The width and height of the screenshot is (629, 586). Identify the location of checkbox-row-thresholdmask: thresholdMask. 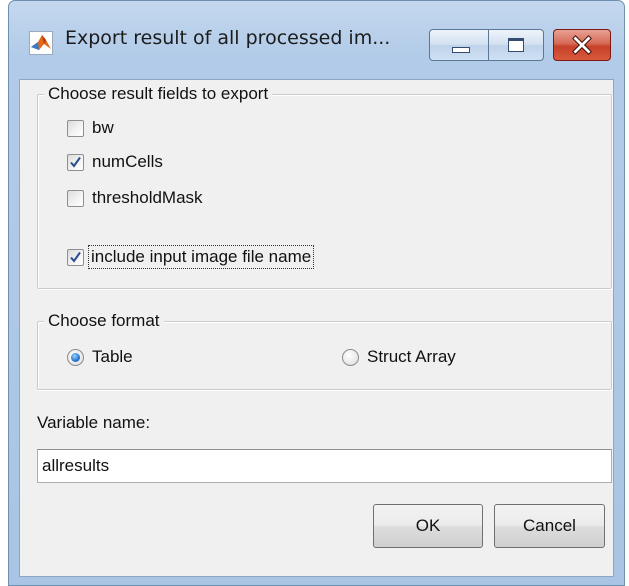
(135, 198).